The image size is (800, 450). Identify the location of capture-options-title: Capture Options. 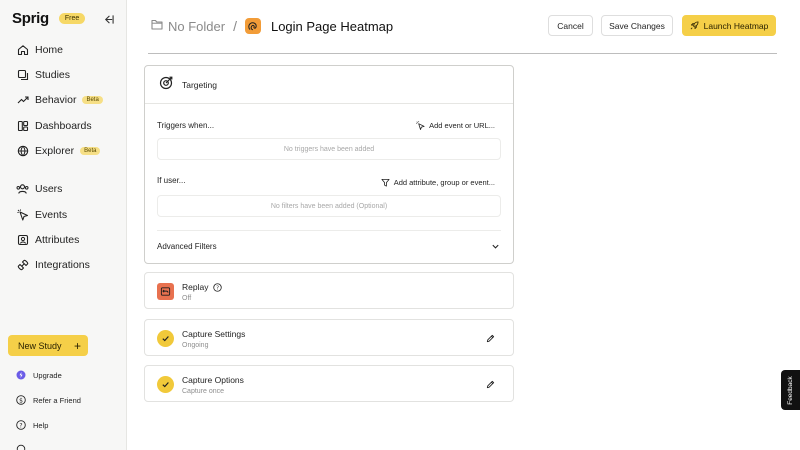
(213, 380).